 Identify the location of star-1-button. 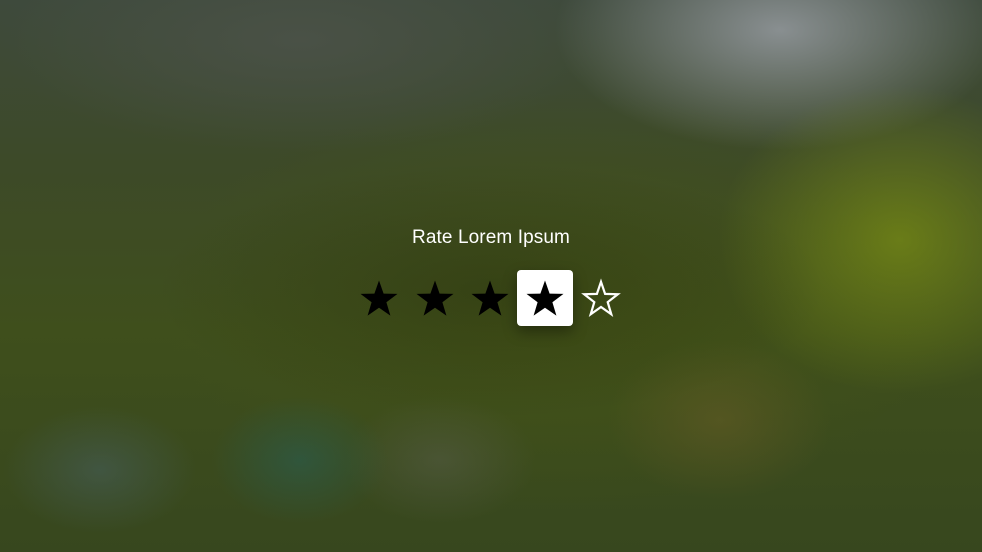
(379, 298).